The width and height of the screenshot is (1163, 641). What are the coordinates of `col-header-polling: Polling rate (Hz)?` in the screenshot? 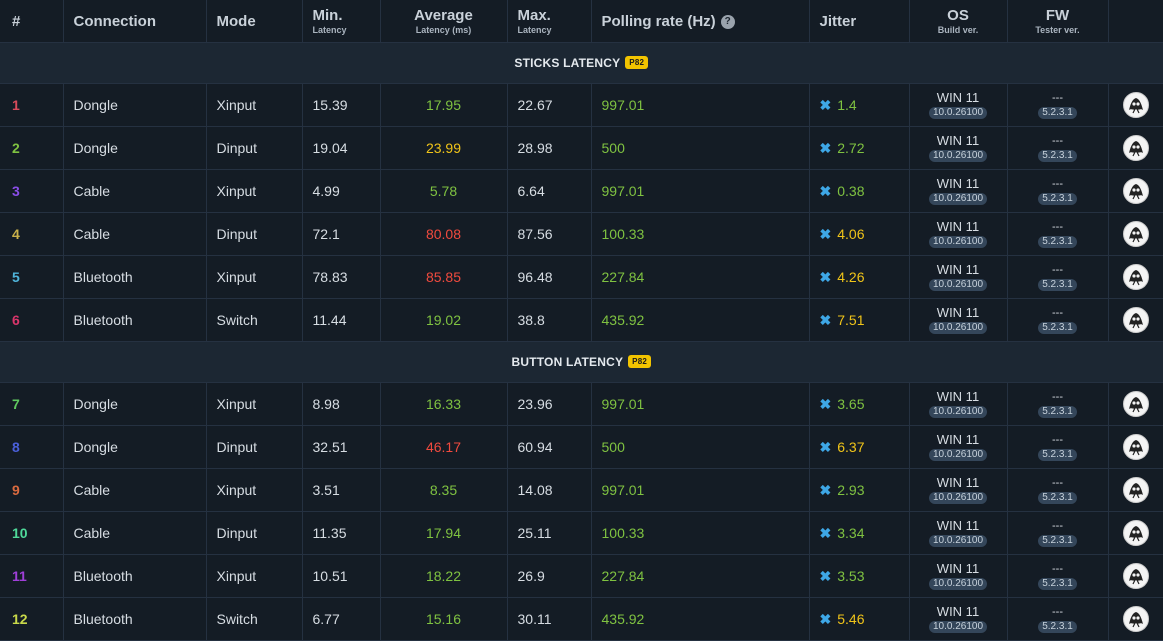 It's located at (700, 21).